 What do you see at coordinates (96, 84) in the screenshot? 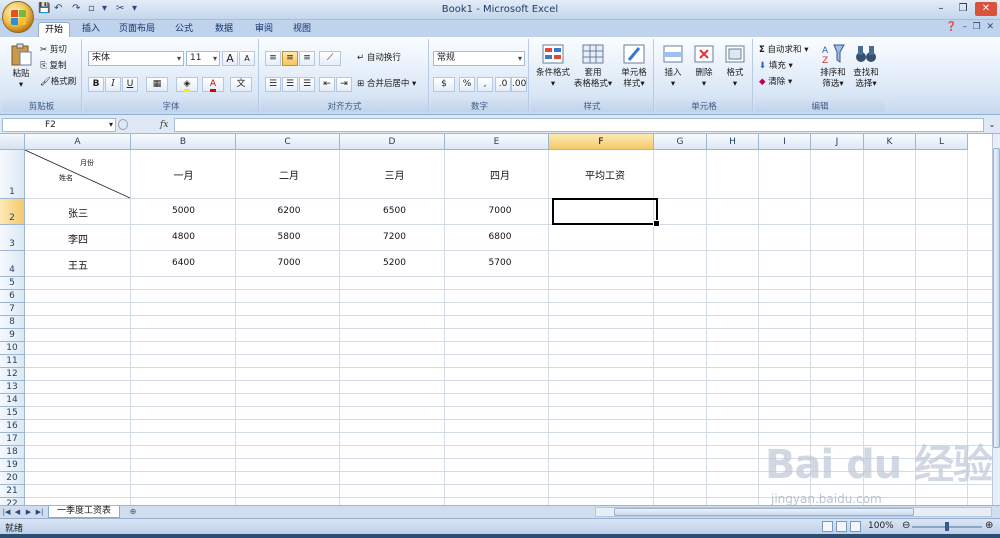
I see `bold-button: B` at bounding box center [96, 84].